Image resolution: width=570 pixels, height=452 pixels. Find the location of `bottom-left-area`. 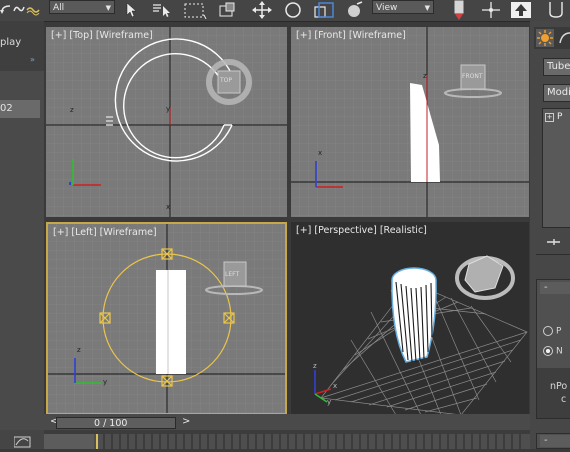

bottom-left-area is located at coordinates (22, 439).